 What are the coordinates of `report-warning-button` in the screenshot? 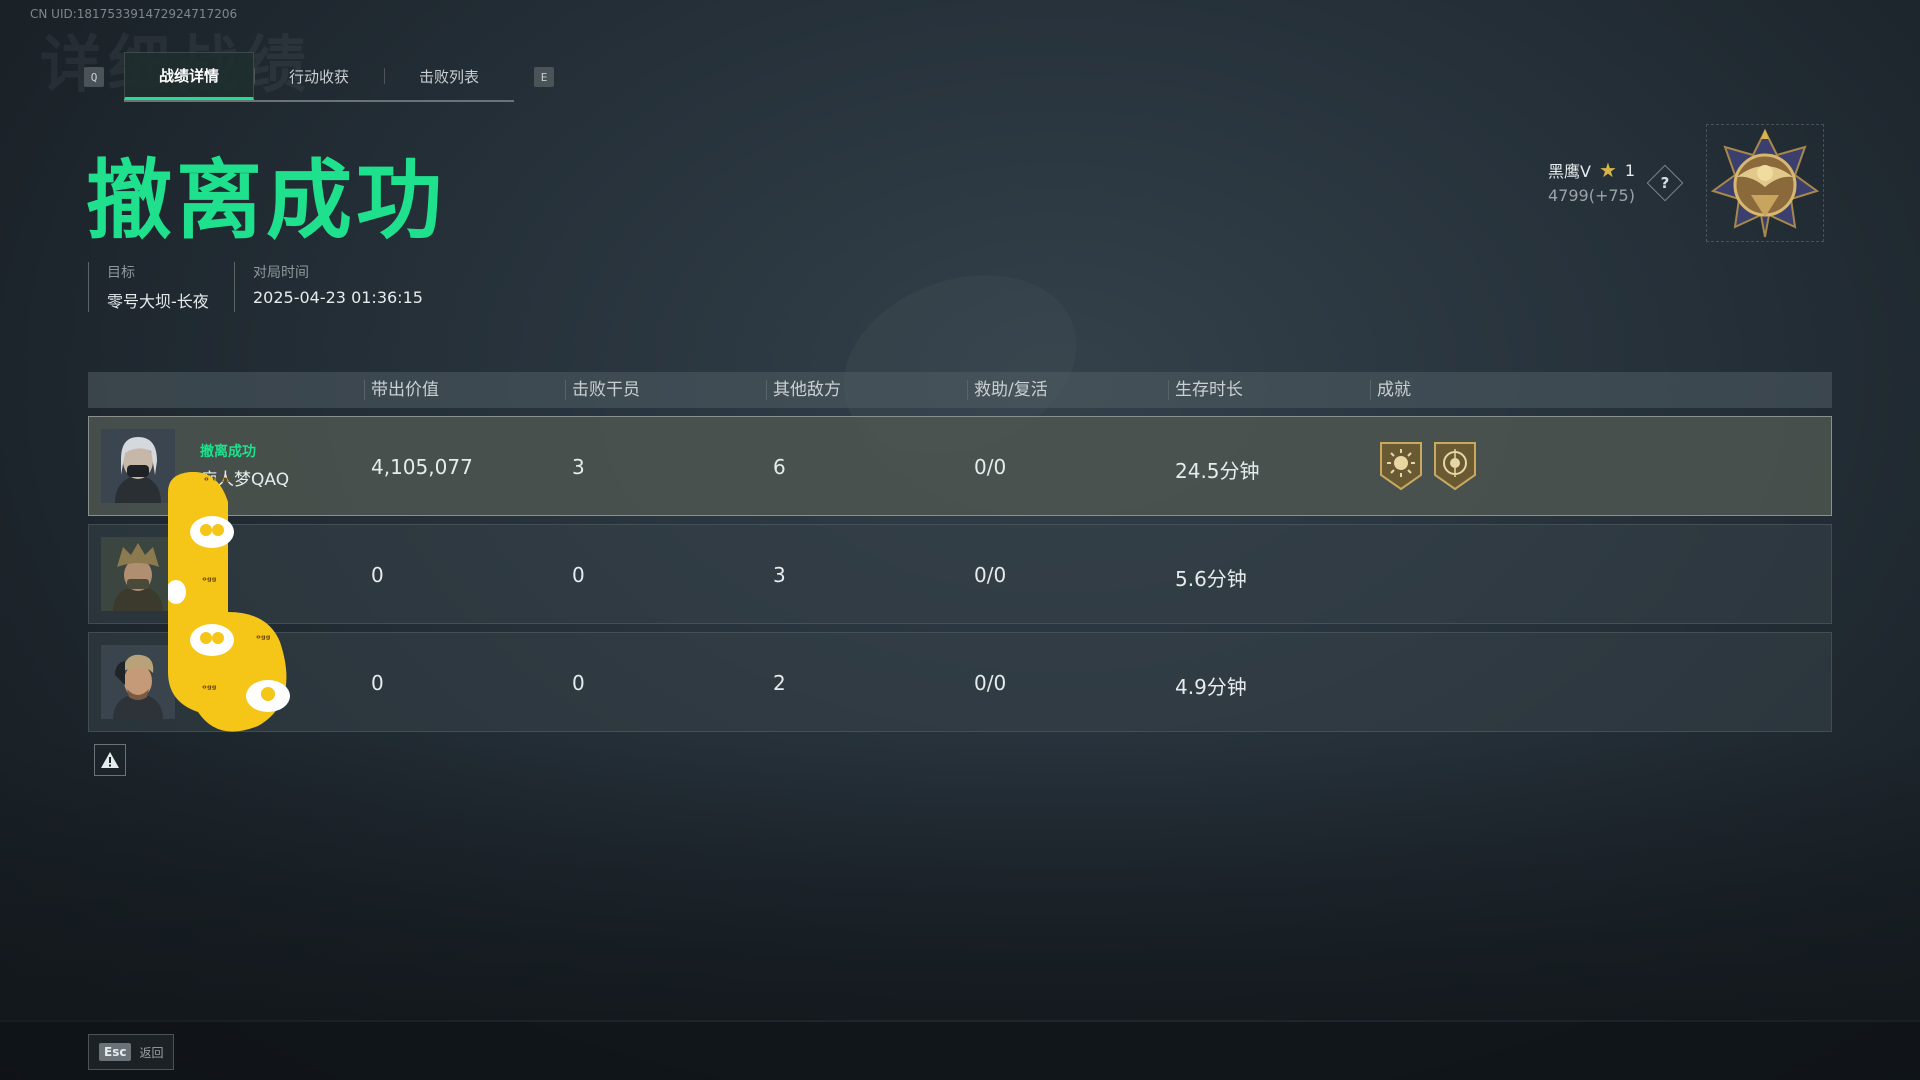 It's located at (110, 760).